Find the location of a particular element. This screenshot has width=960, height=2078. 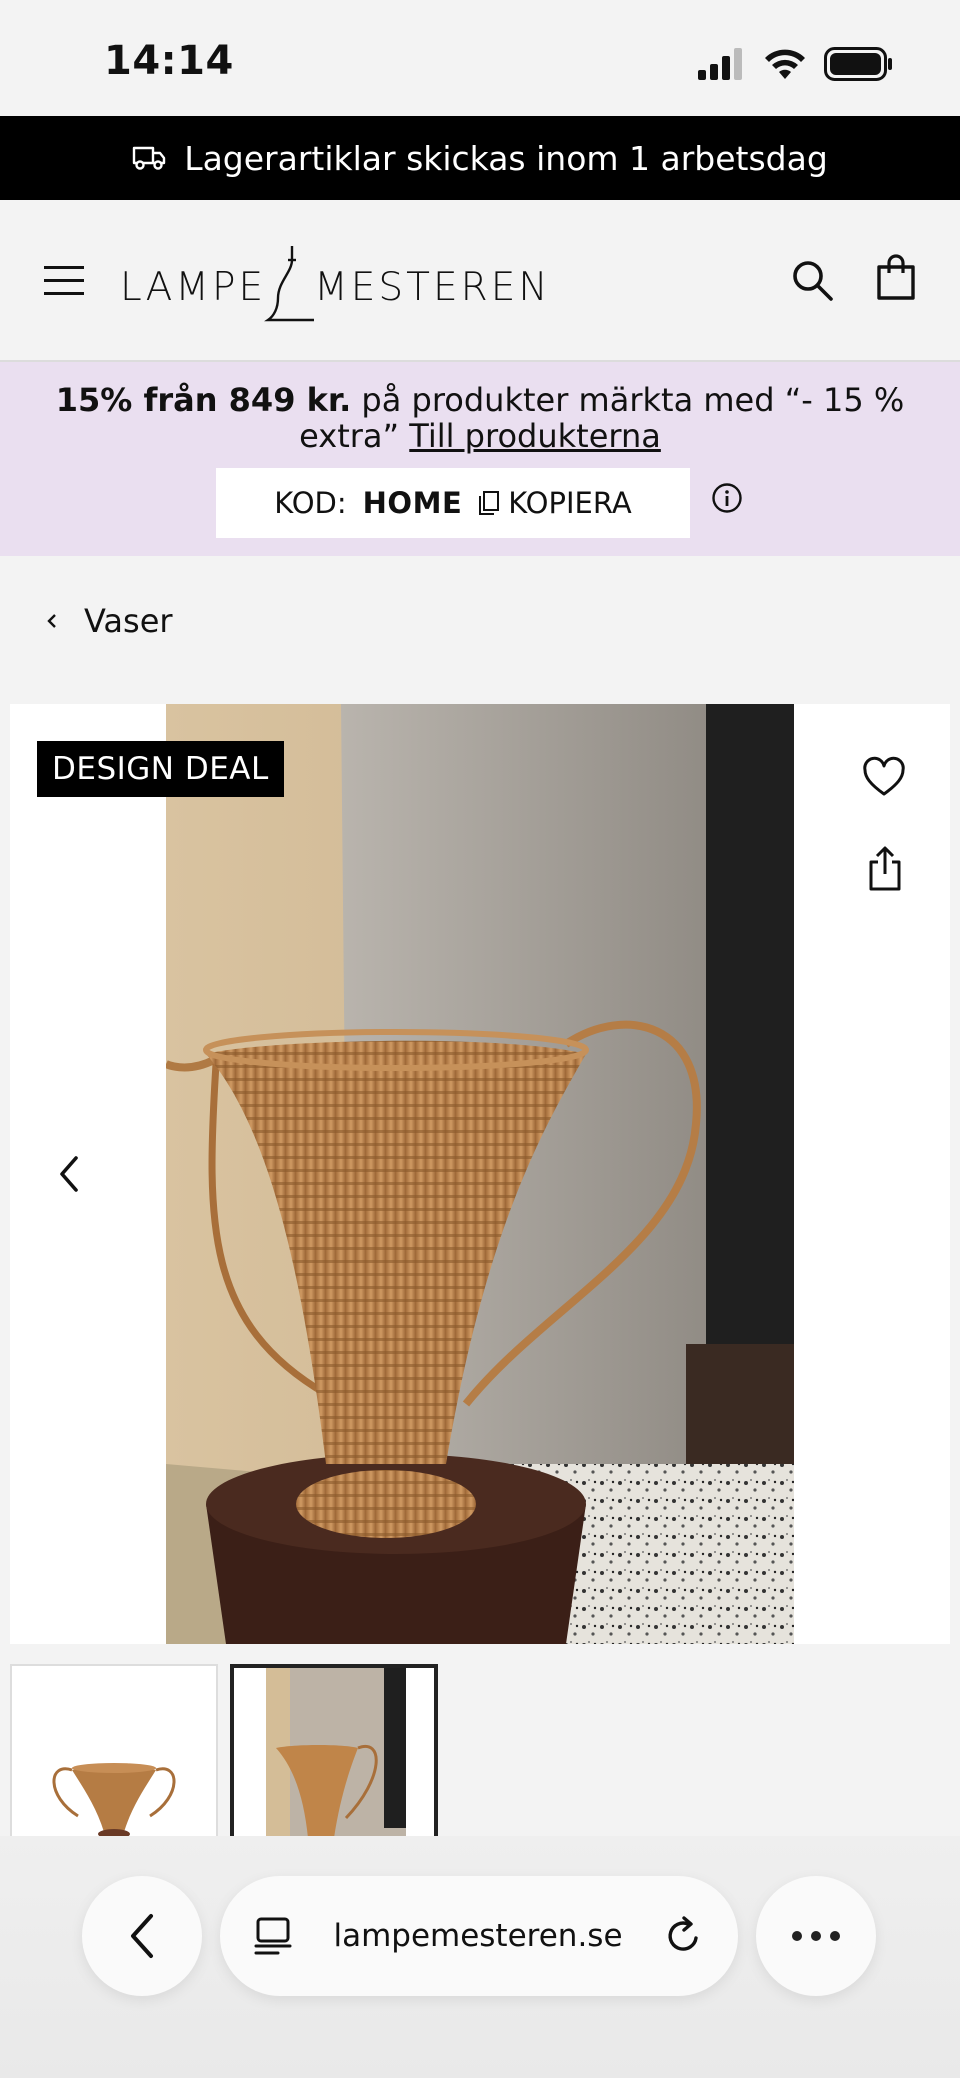

design-deal-badge: DESIGN DEAL is located at coordinates (160, 769).